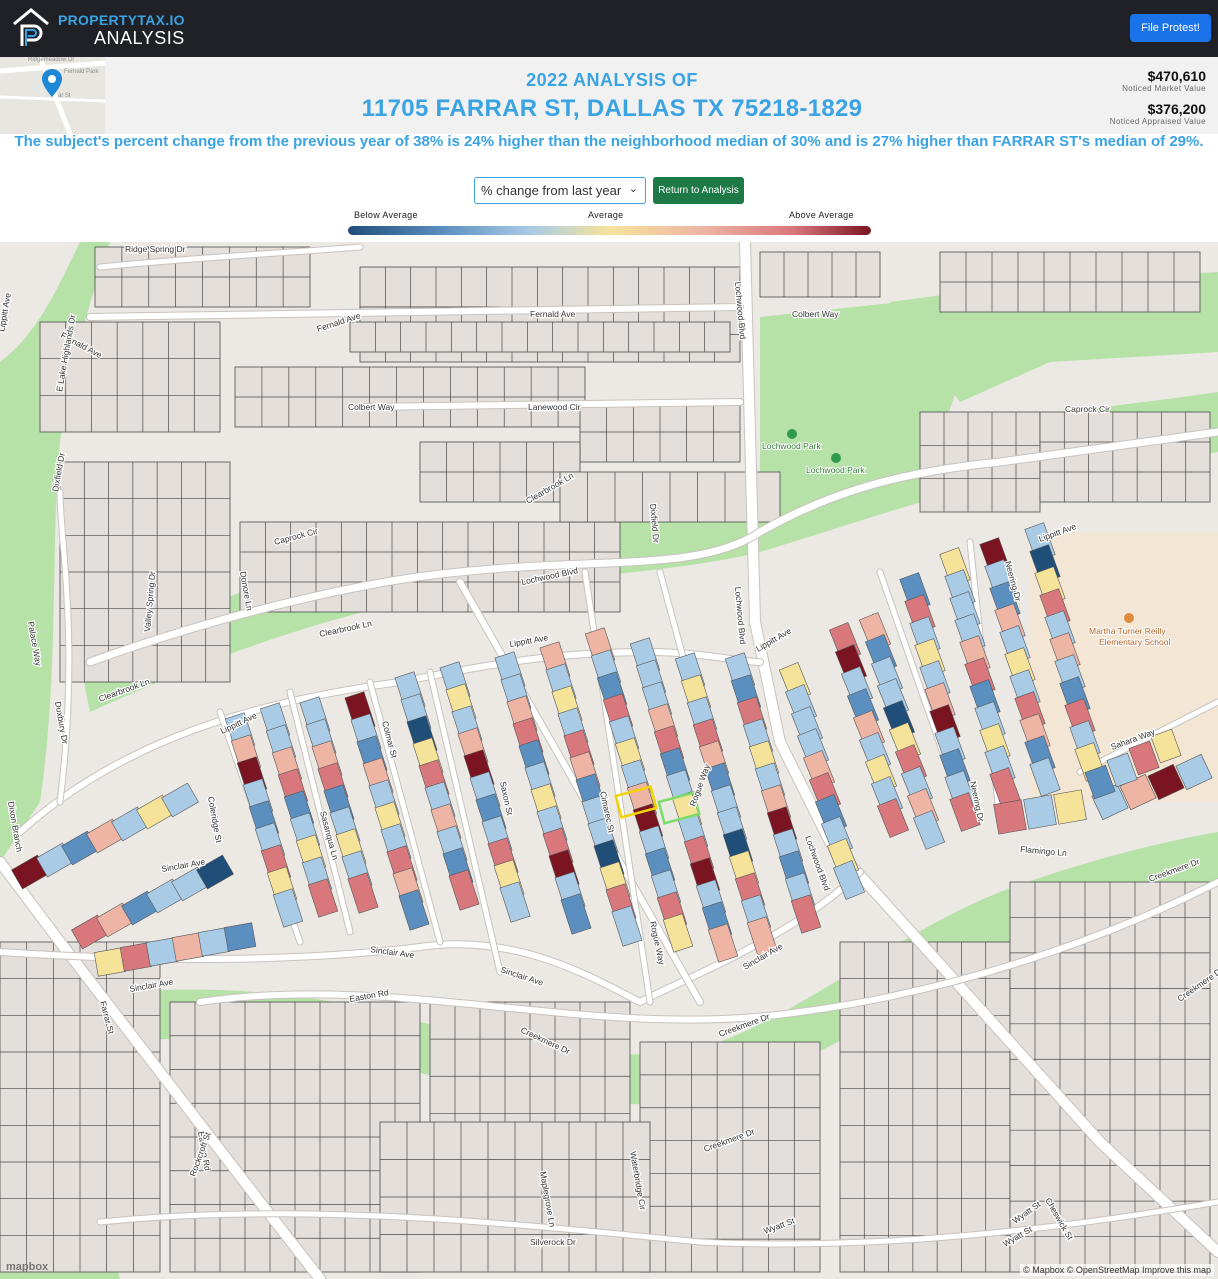  What do you see at coordinates (215, 820) in the screenshot?
I see `street-label: Coleridge St` at bounding box center [215, 820].